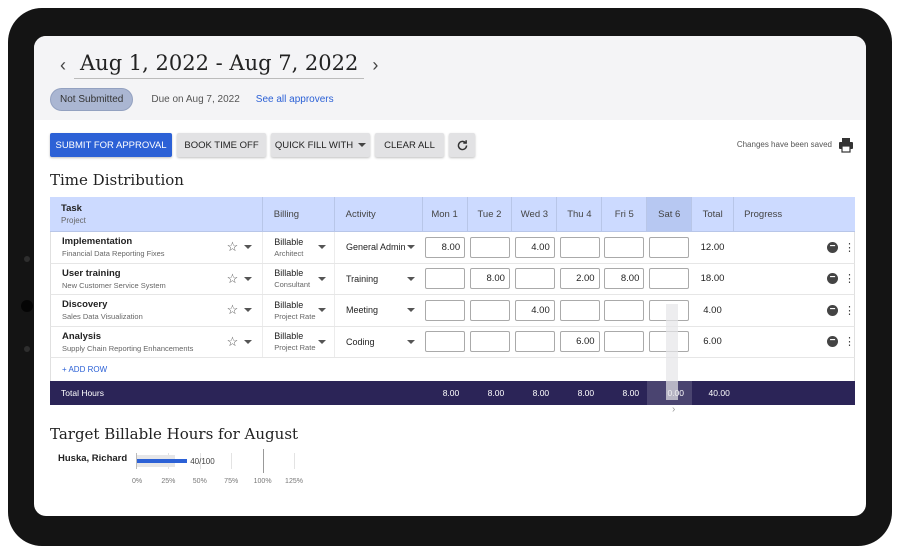  Describe the element at coordinates (111, 145) in the screenshot. I see `submit-for-approval-button: SUBMIT FOR APPROVAL` at that location.